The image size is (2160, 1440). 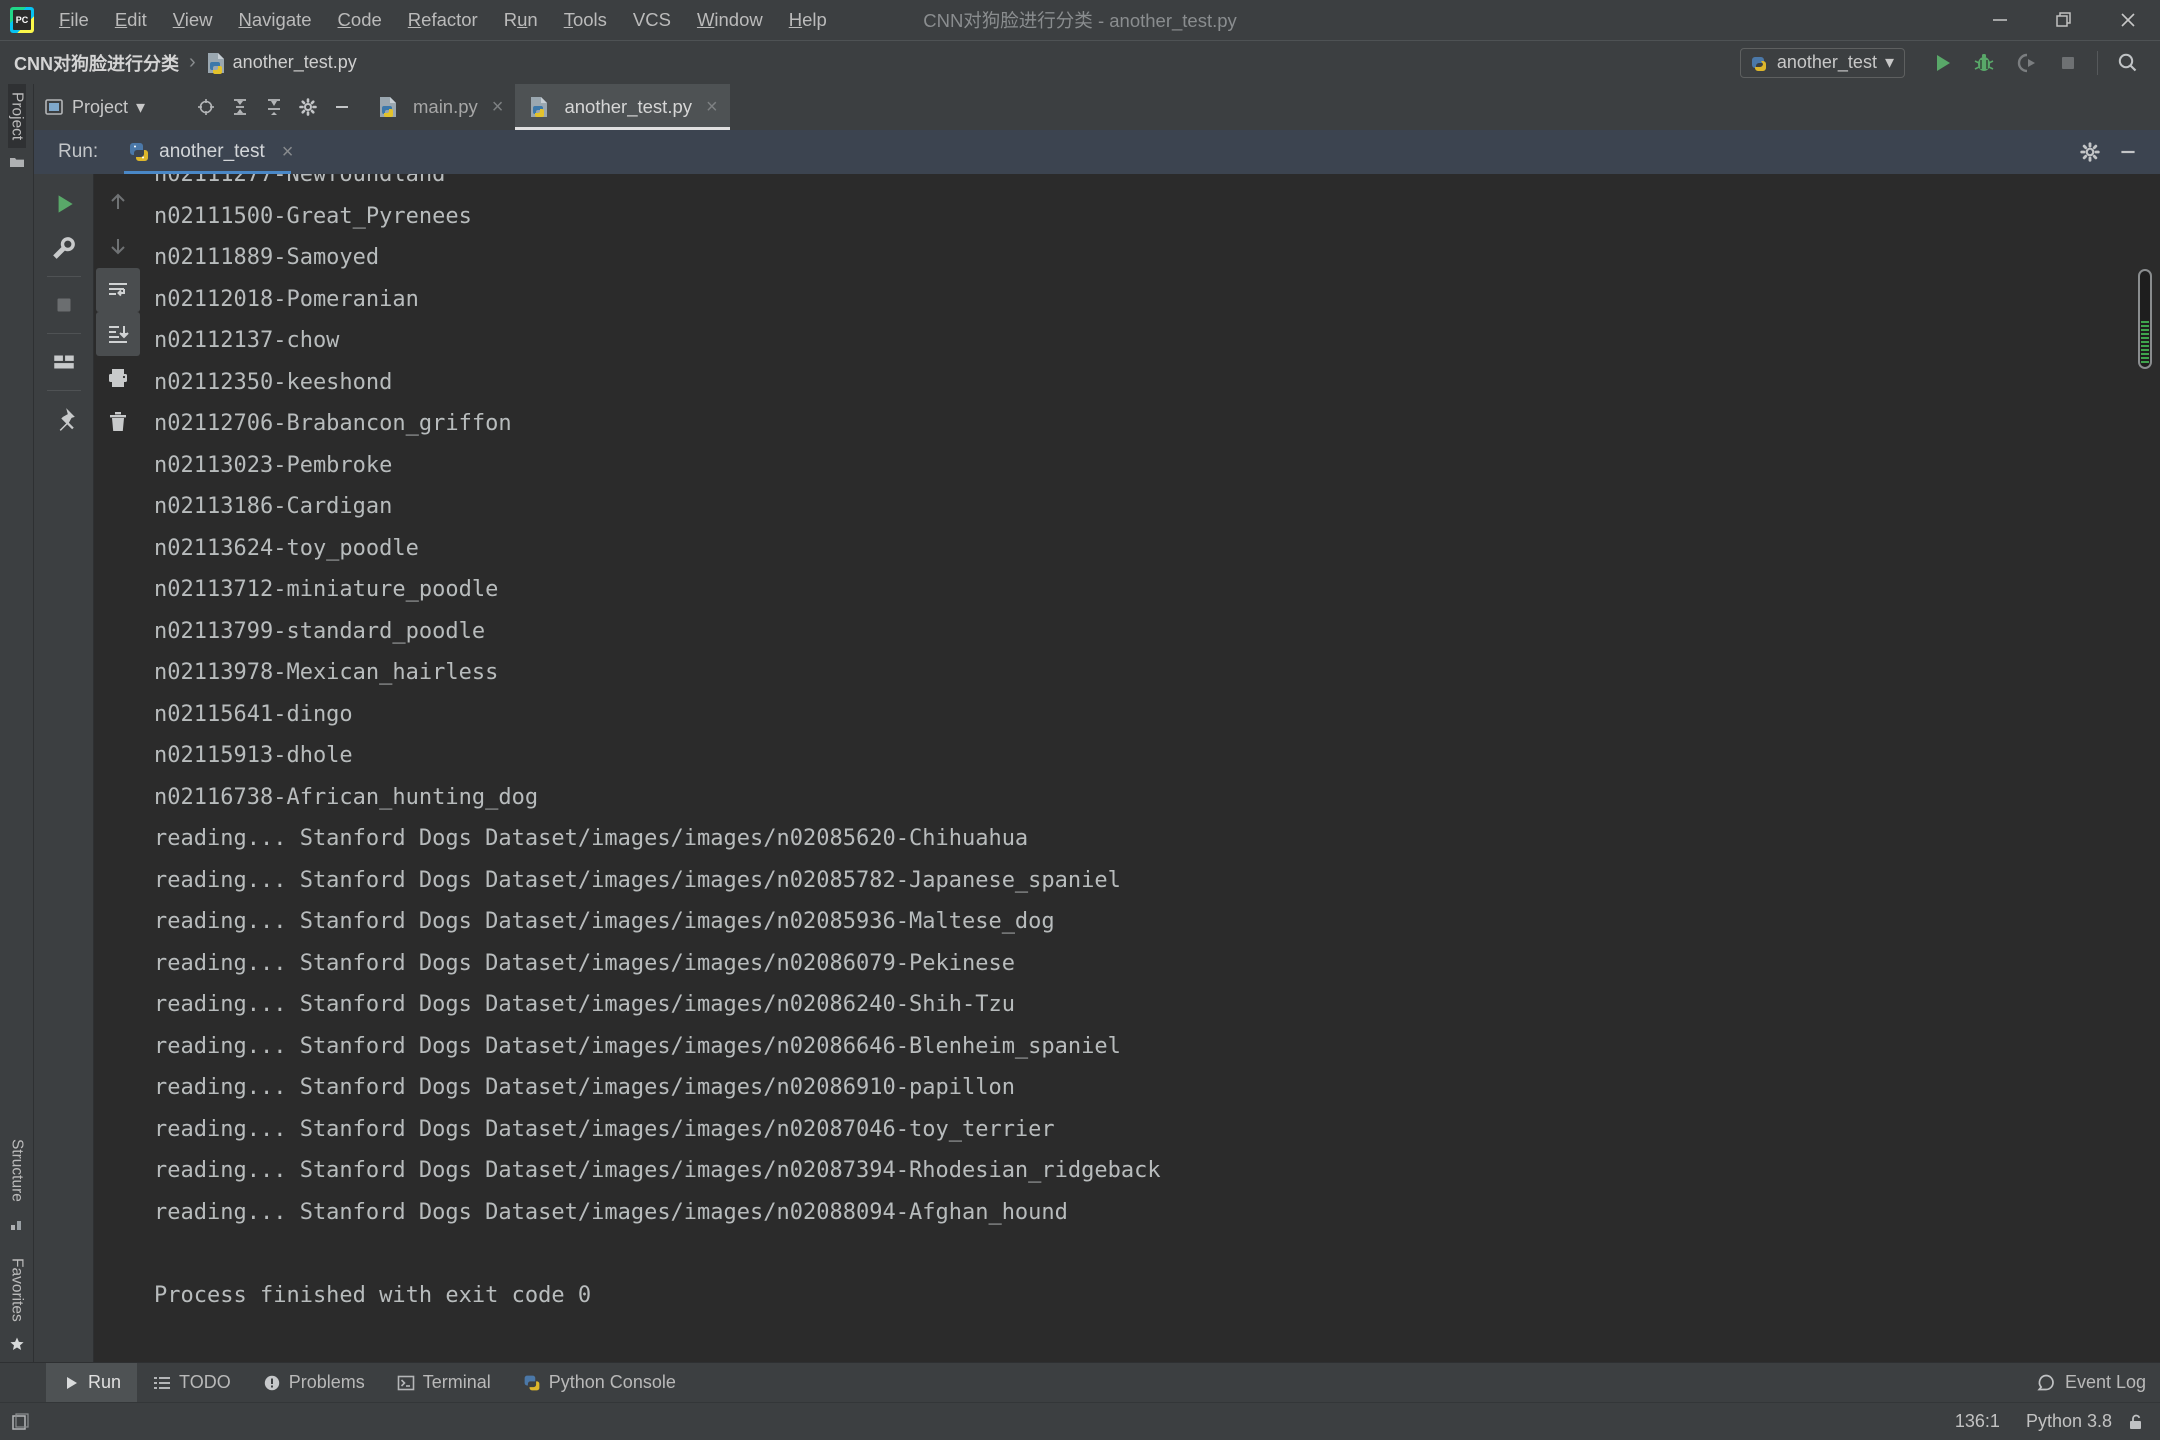 What do you see at coordinates (96, 63) in the screenshot?
I see `breadcrumb-project: CNN对狗脸进行分类` at bounding box center [96, 63].